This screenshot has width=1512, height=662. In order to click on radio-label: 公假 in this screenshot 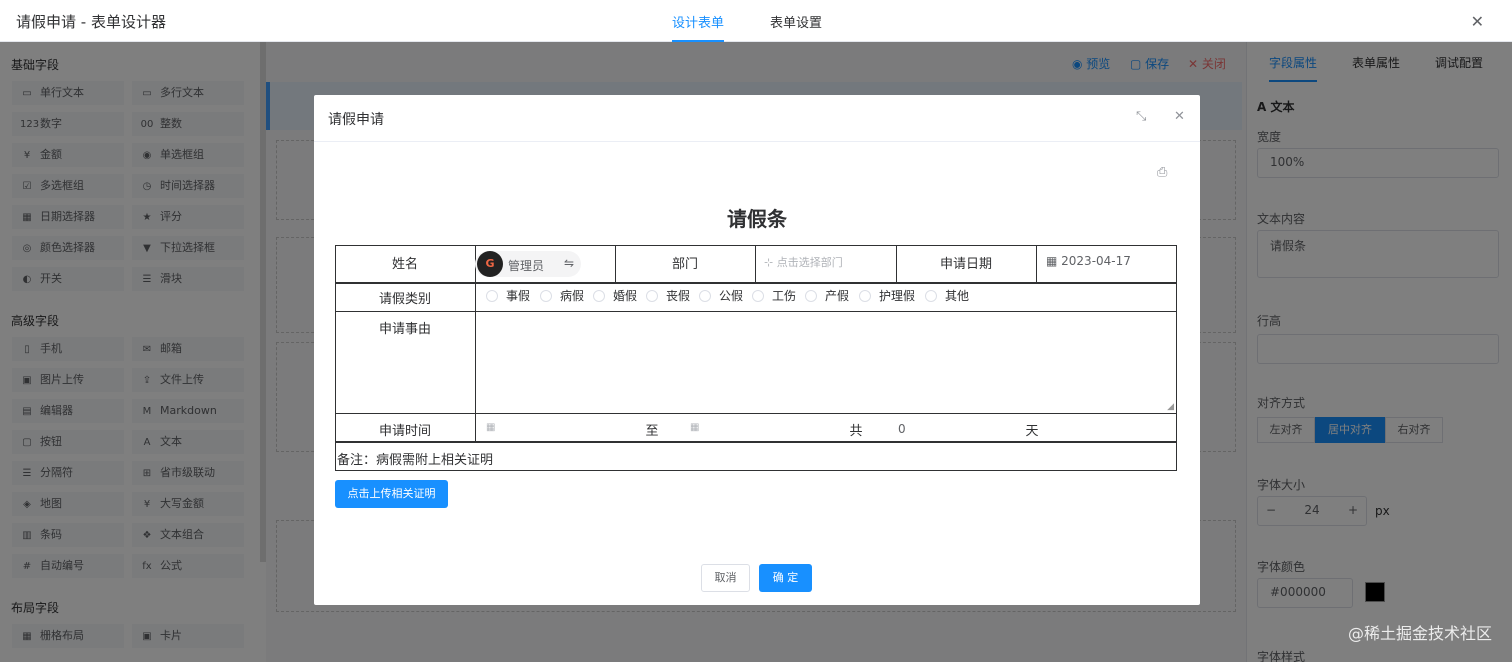, I will do `click(731, 296)`.